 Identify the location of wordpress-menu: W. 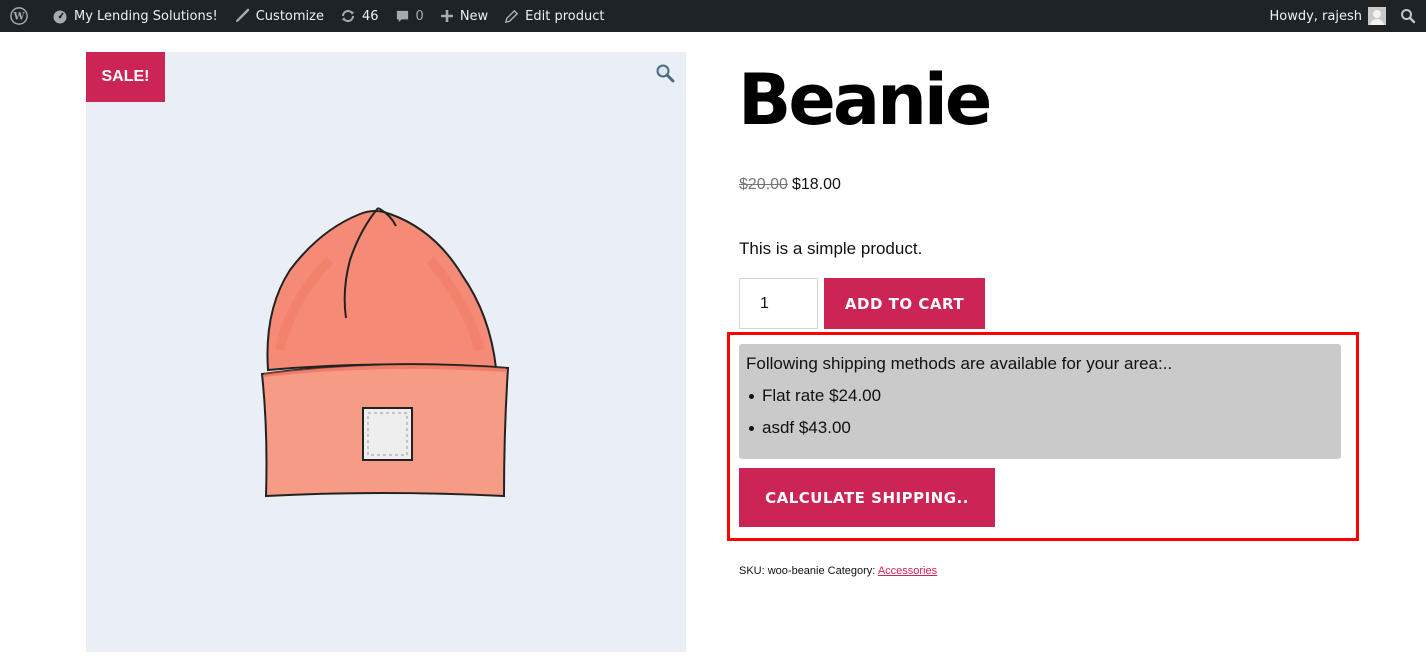
(22, 16).